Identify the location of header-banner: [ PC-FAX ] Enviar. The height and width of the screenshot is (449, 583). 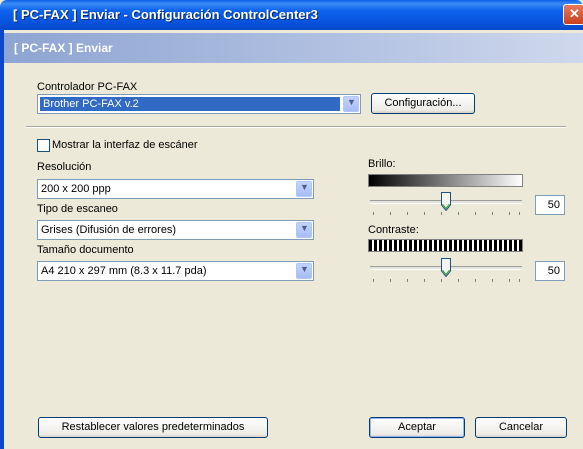
(293, 48).